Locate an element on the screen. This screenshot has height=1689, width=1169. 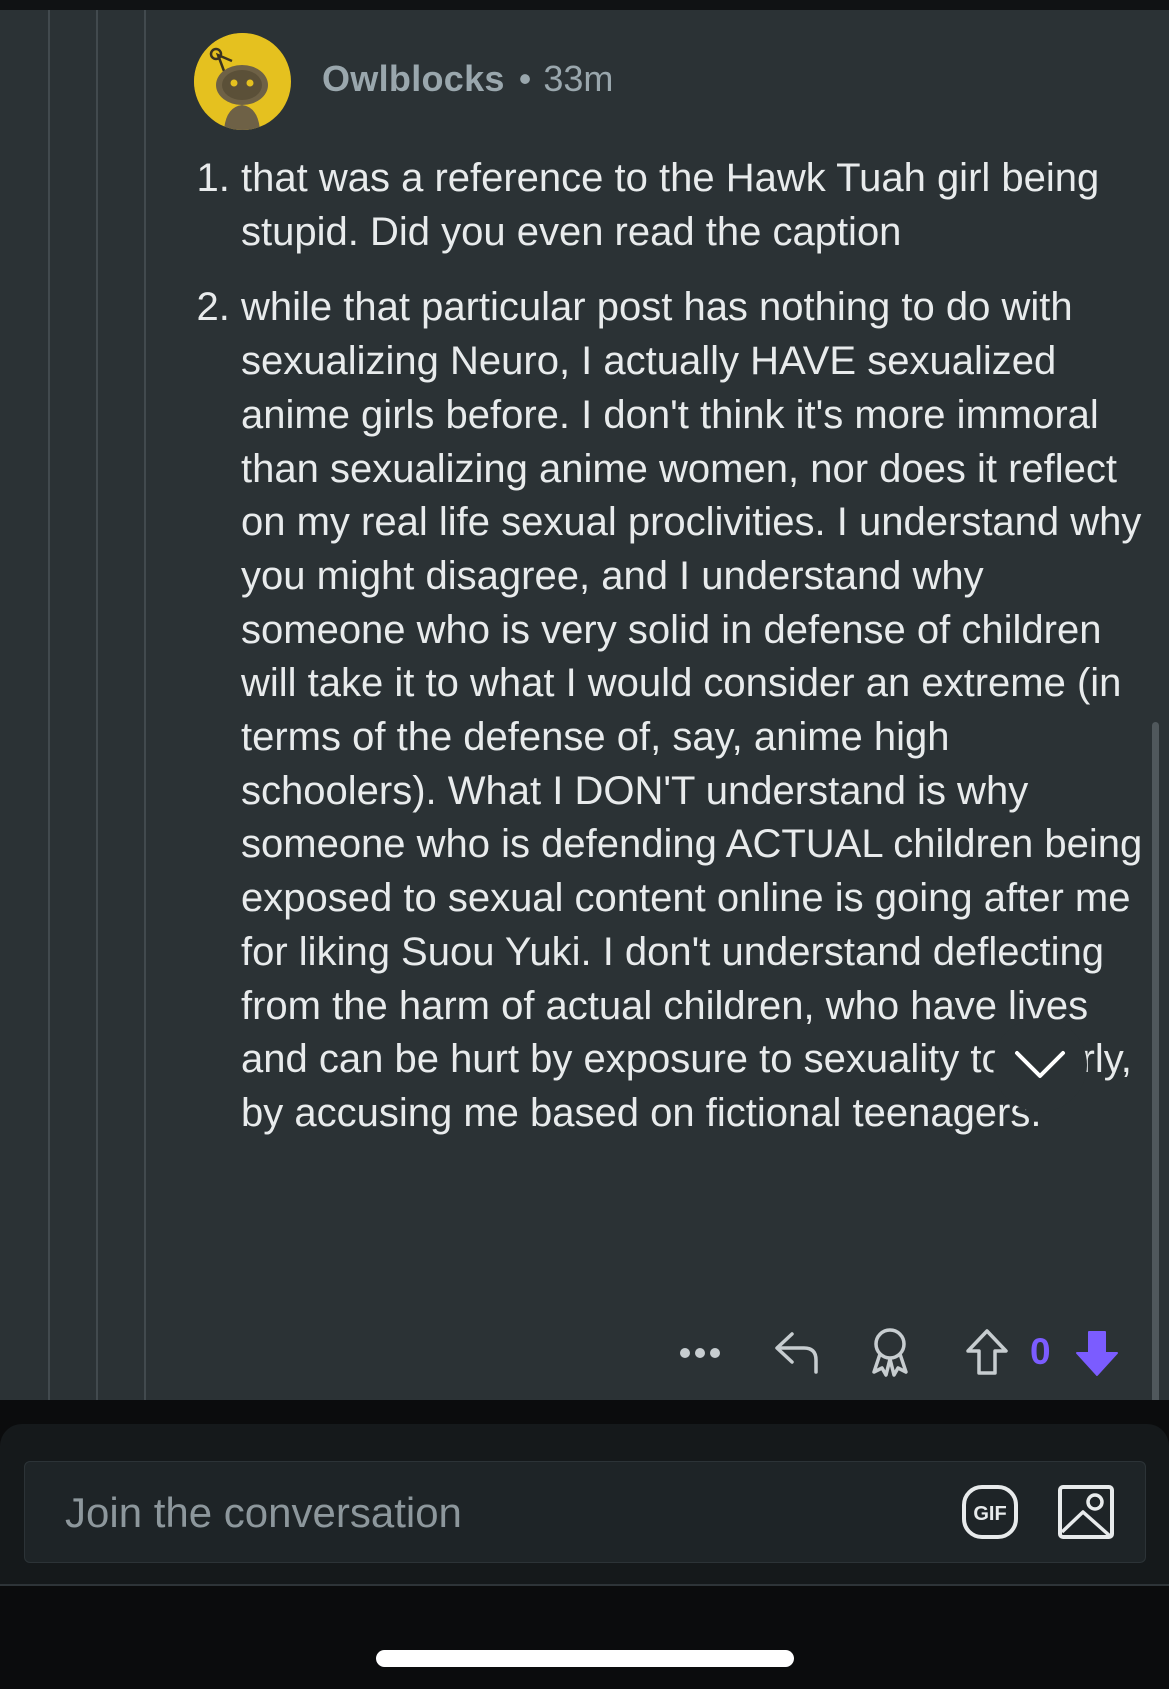
comment-meta: Owlblocks • 33m is located at coordinates (467, 79).